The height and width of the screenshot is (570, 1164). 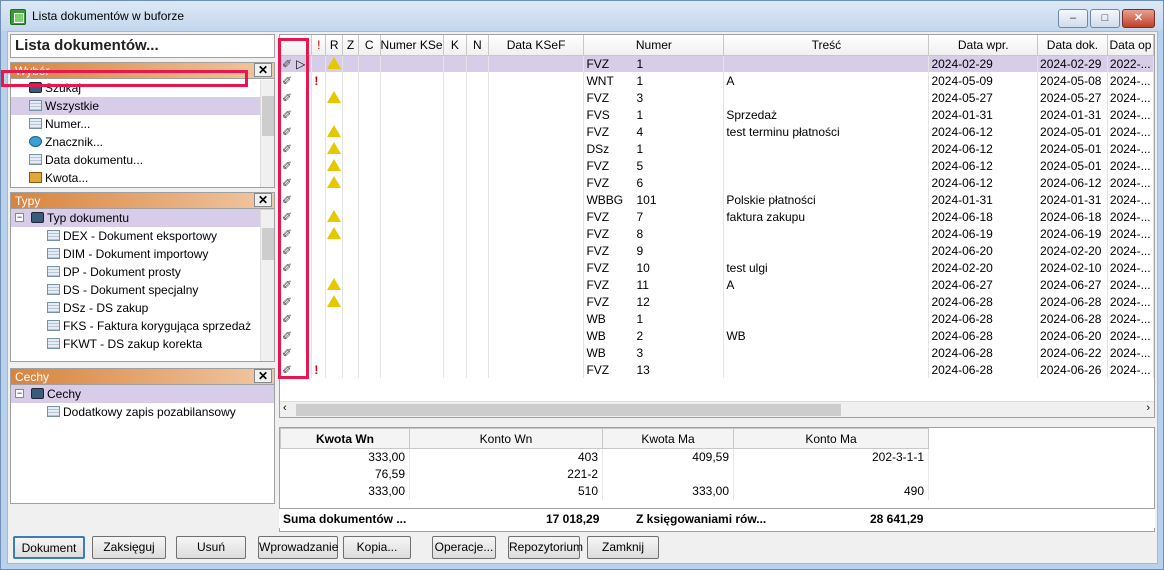 I want to click on cechy-header: Cechy ✕, so click(x=142, y=377).